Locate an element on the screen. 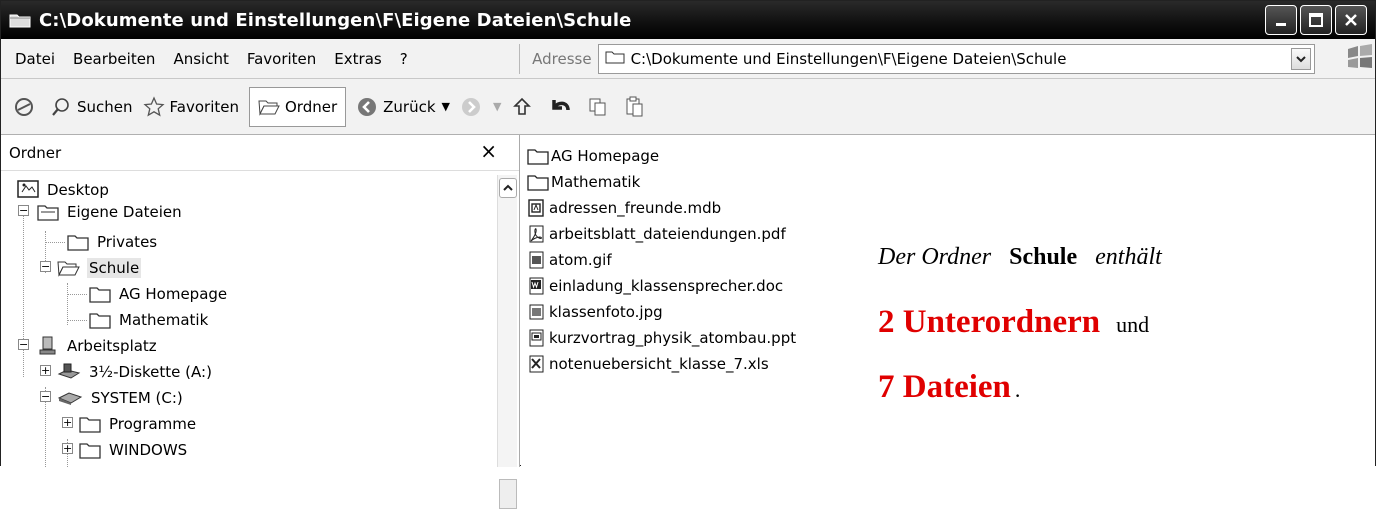  chevron-down-icon is located at coordinates (1301, 58).